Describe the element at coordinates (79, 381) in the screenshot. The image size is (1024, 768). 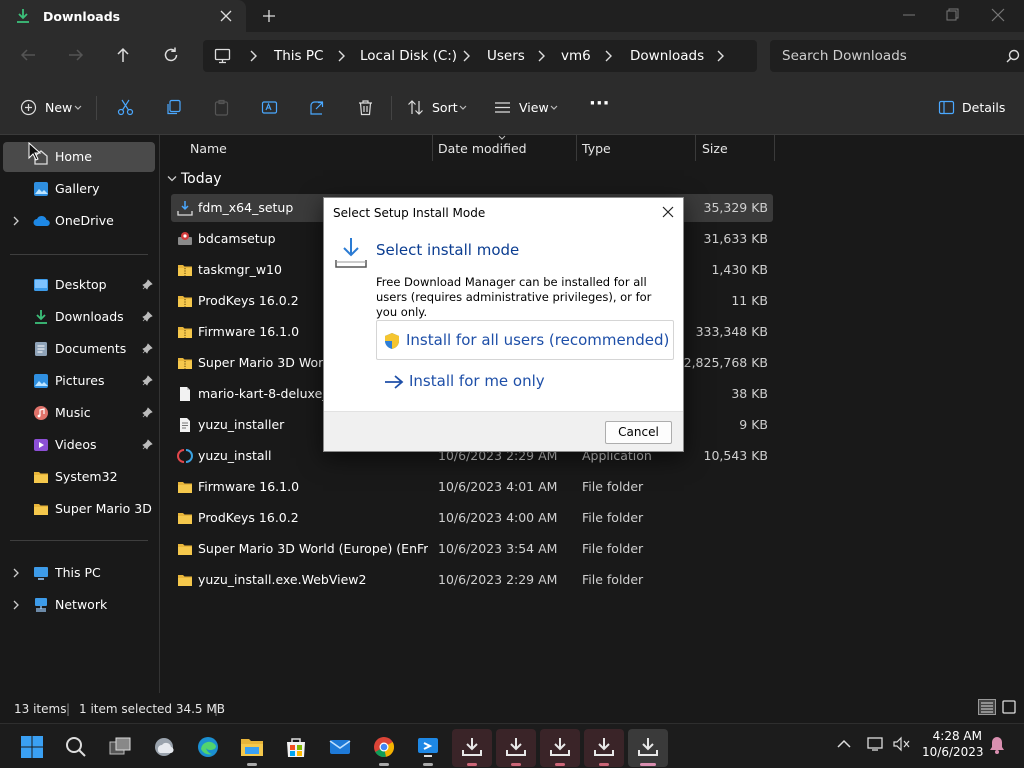
I see `sidebar-item-pictures: Pictures` at that location.